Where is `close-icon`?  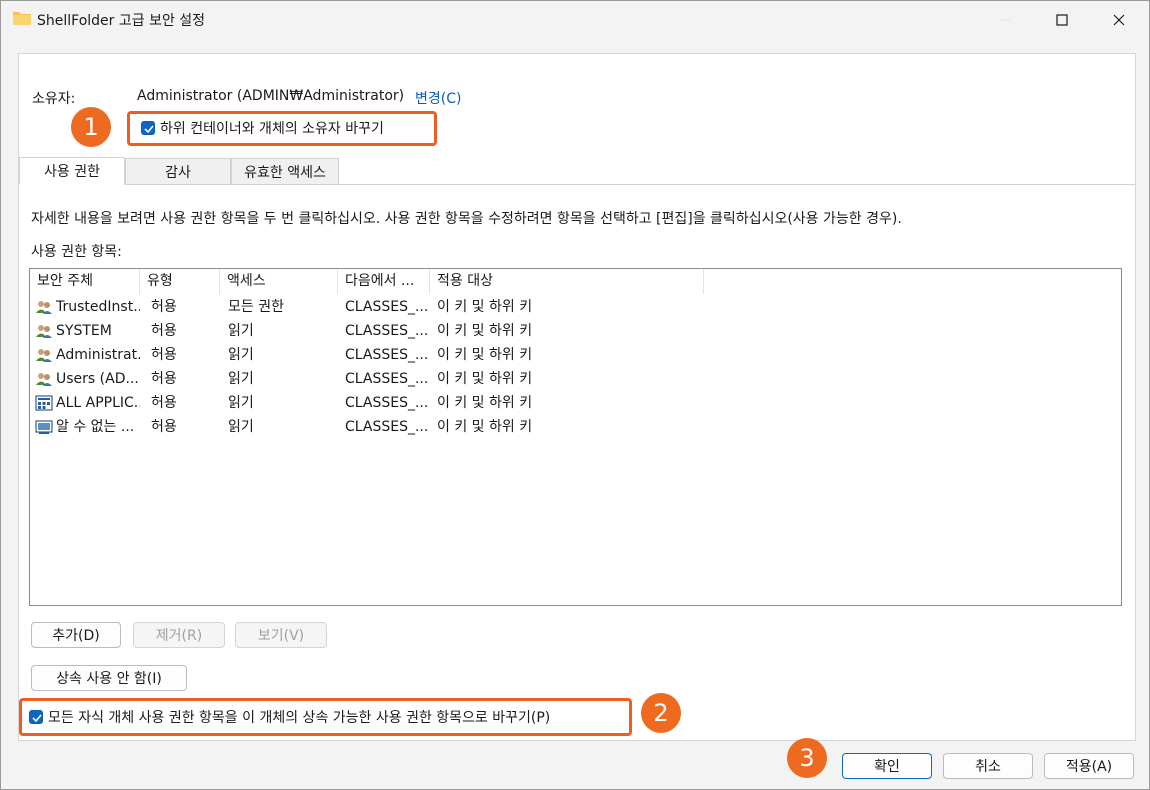
close-icon is located at coordinates (1119, 20).